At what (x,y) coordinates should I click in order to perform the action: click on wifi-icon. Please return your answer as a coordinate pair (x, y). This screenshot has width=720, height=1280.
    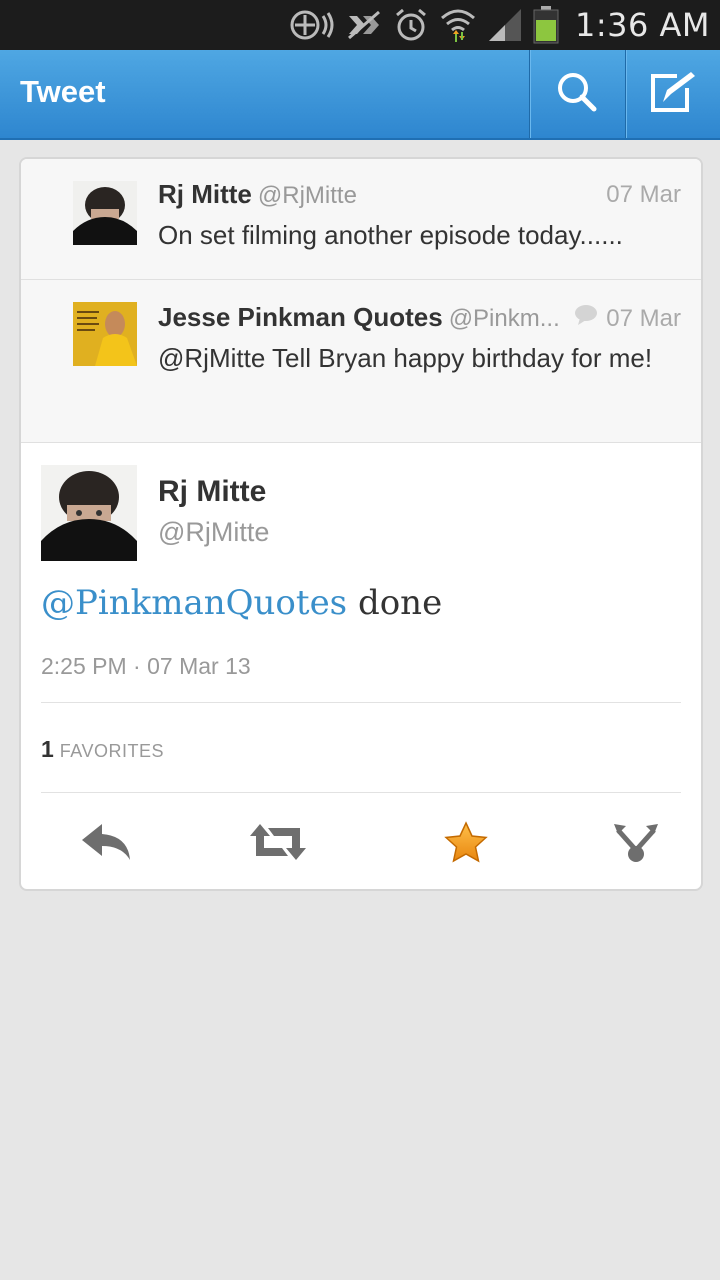
    Looking at the image, I should click on (458, 25).